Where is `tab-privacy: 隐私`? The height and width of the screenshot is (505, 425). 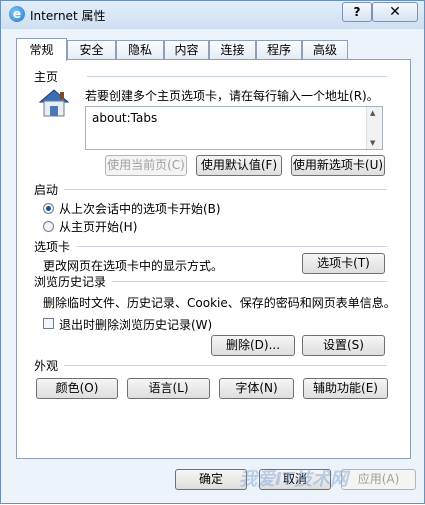
tab-privacy: 隐私 is located at coordinates (140, 49).